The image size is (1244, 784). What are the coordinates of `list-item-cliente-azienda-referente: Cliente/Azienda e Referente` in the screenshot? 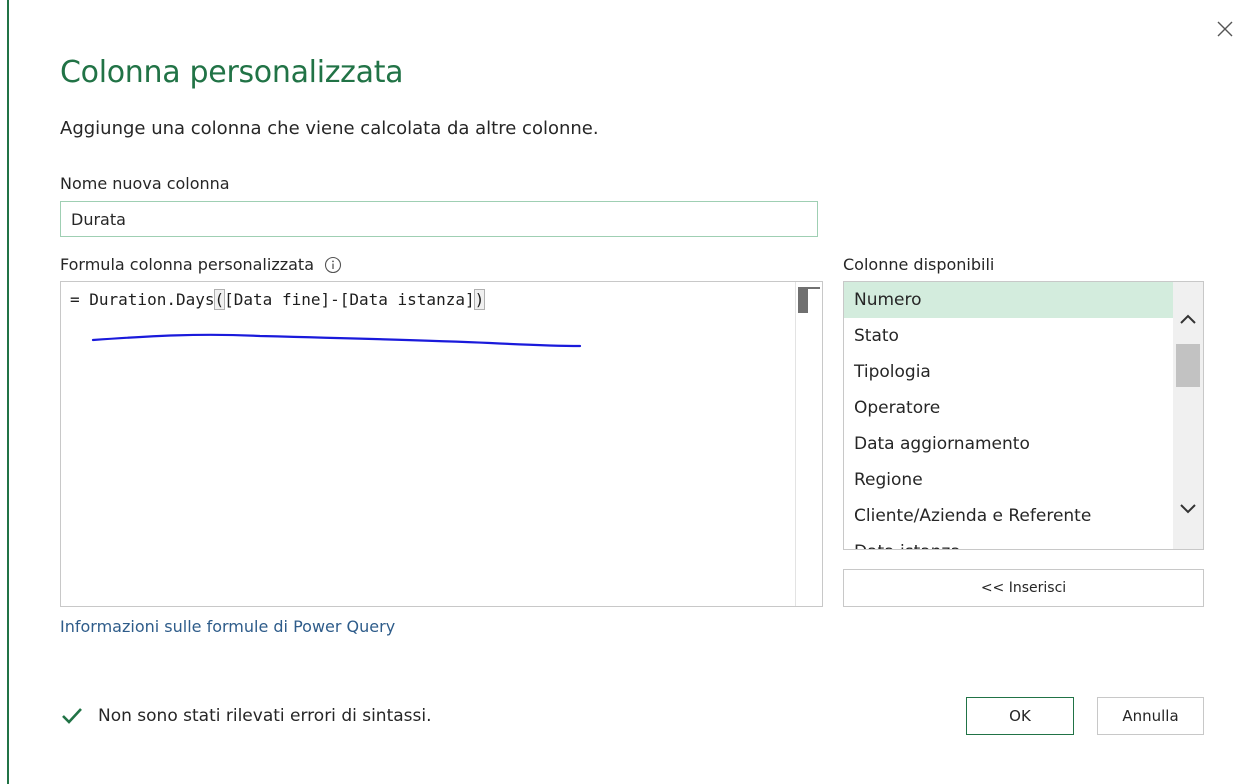 It's located at (1008, 516).